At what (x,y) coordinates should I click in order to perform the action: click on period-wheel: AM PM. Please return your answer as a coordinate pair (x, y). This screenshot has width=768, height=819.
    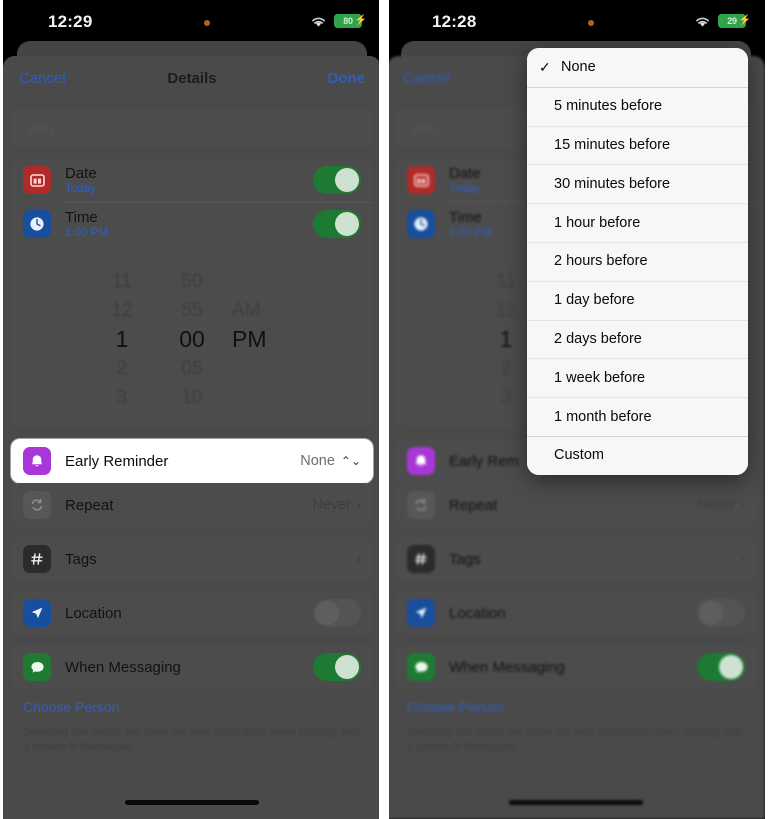
    Looking at the image, I should click on (262, 339).